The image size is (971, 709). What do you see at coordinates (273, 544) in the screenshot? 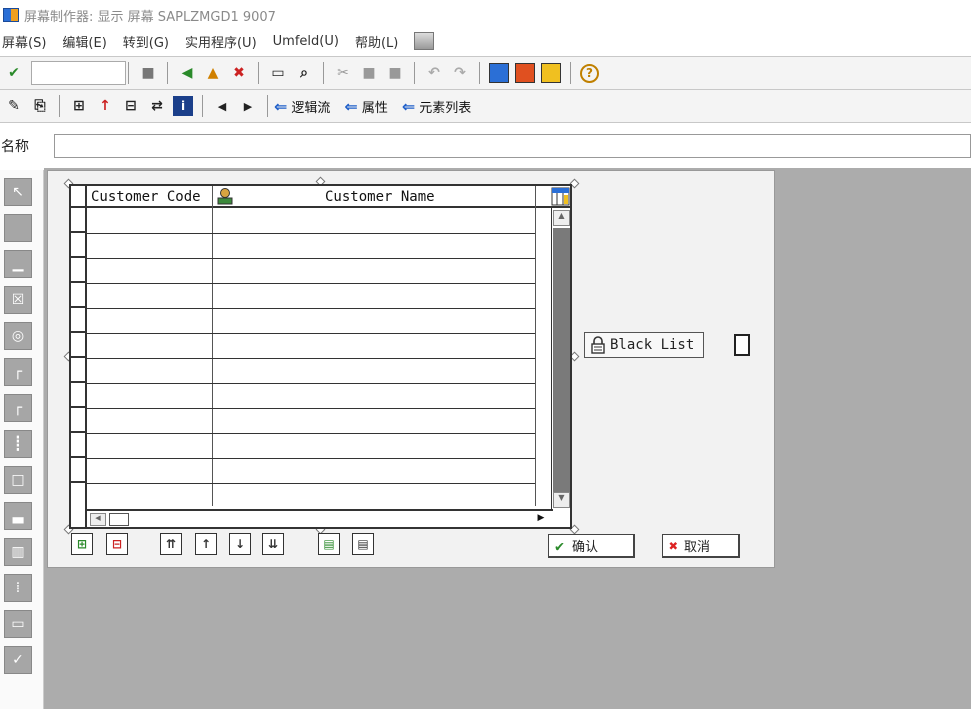
I see `last-page-icon: ⇊` at bounding box center [273, 544].